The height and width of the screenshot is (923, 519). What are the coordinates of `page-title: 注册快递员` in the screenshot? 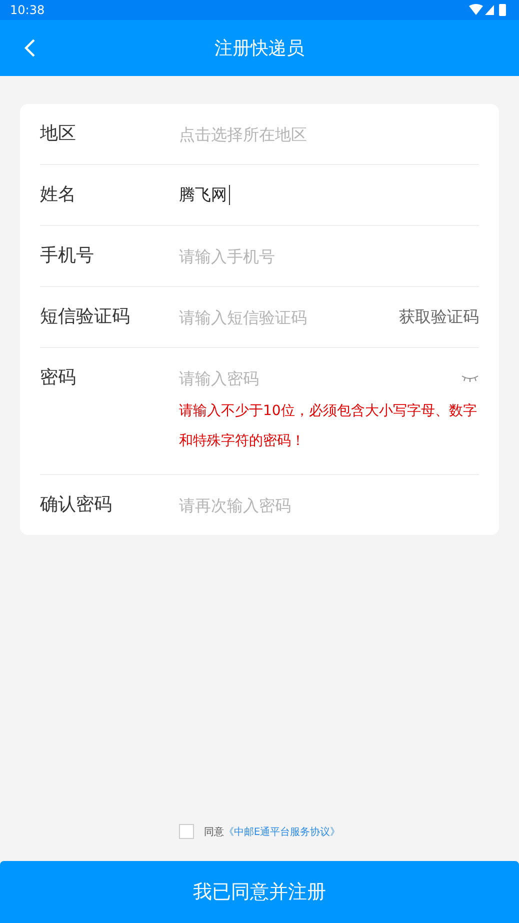 It's located at (259, 48).